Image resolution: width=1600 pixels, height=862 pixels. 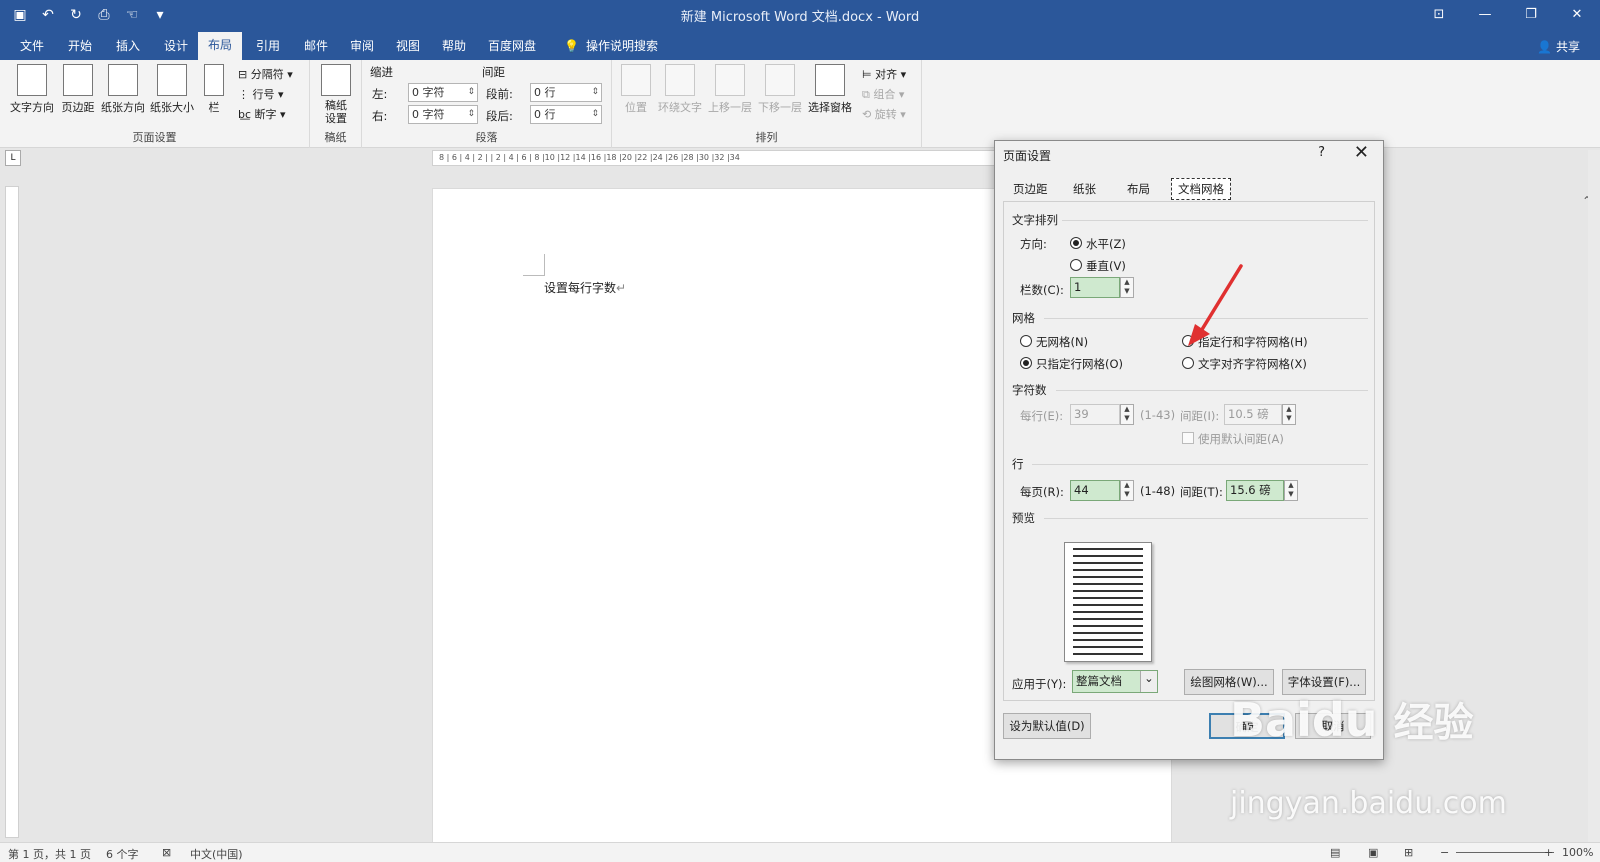 I want to click on paragraph-mark-icon: ↵, so click(x=621, y=288).